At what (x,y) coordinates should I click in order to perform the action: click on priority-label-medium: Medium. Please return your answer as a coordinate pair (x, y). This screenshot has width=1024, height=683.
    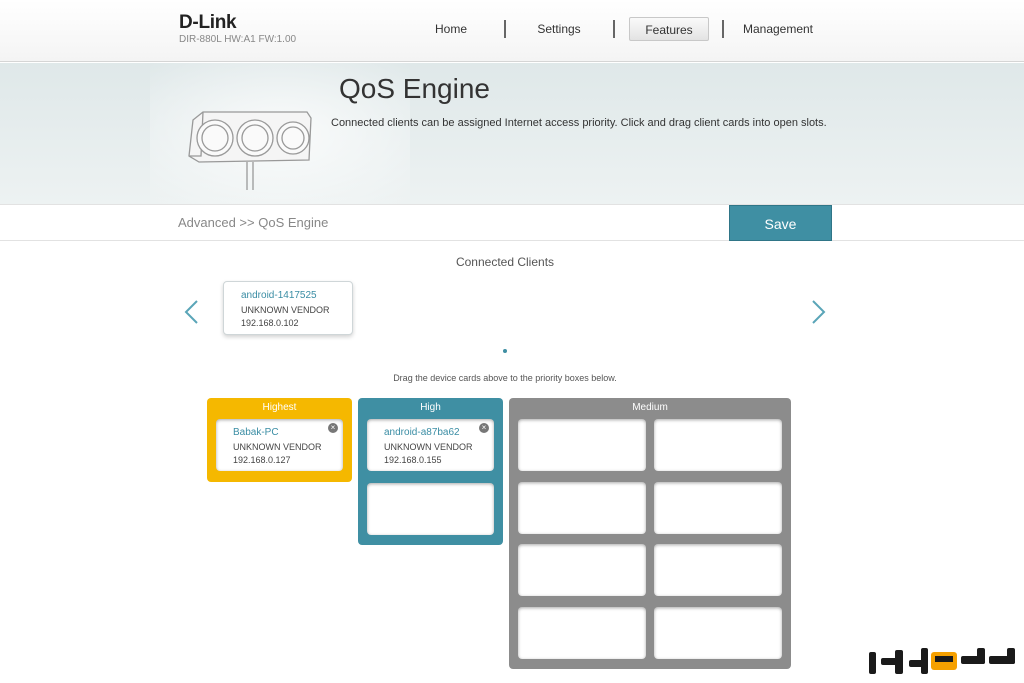
    Looking at the image, I should click on (650, 407).